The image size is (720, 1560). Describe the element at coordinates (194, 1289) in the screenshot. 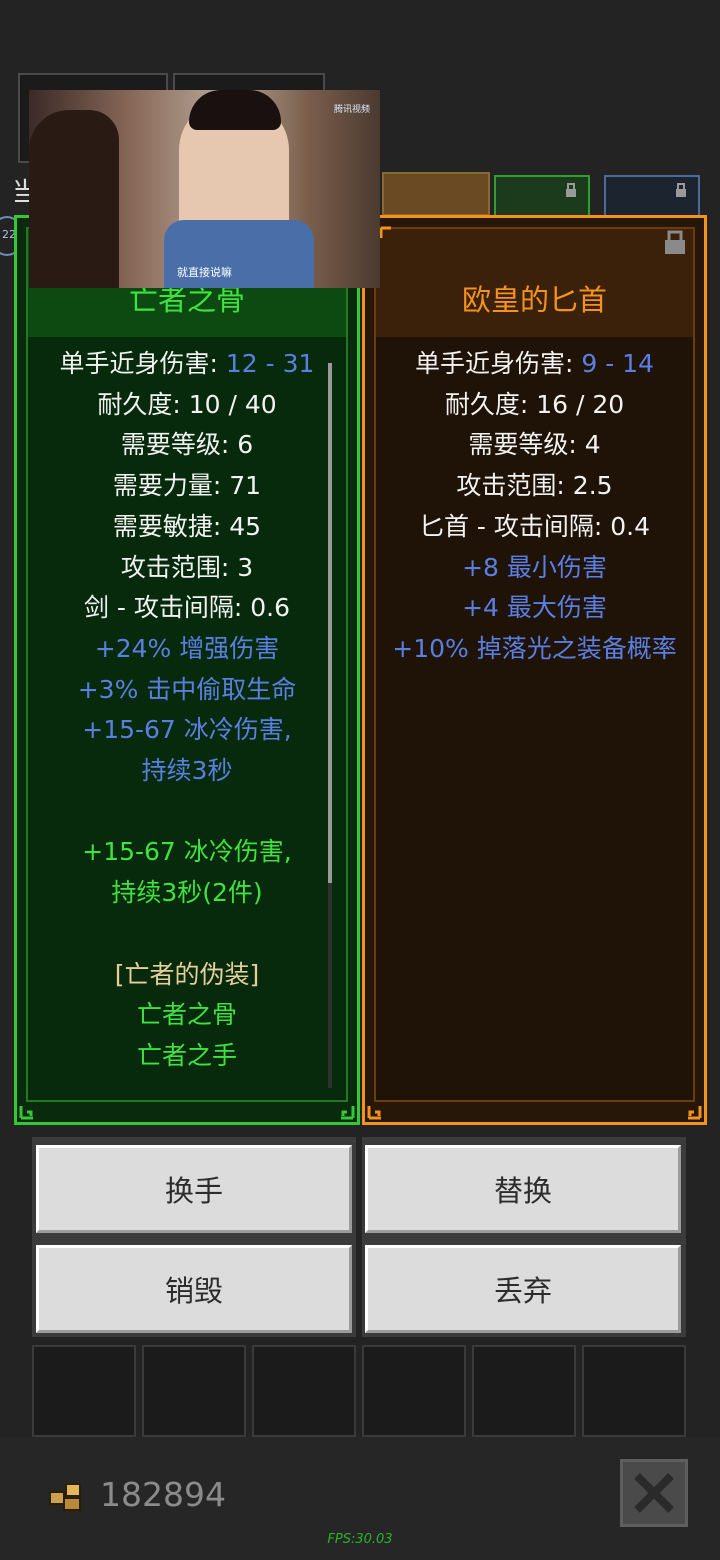

I see `destroy-button: 销毁` at that location.